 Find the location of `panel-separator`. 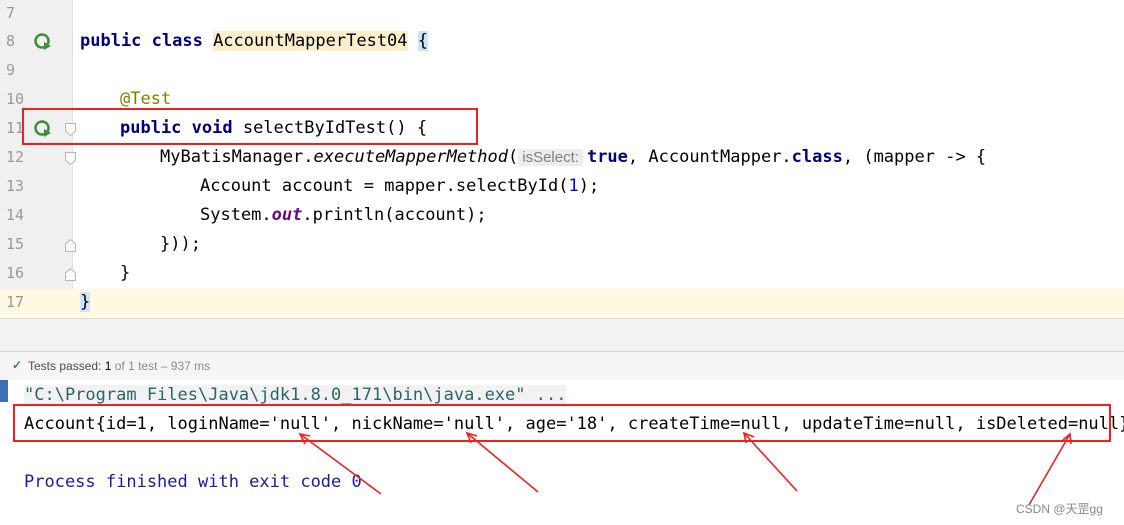

panel-separator is located at coordinates (562, 335).